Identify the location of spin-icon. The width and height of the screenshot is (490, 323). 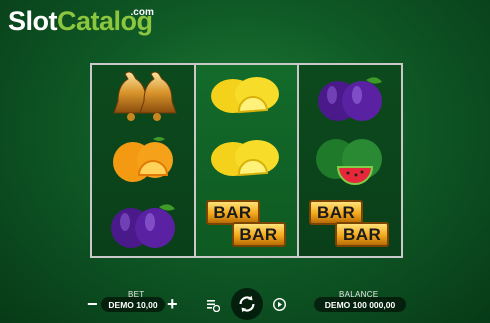
(247, 304).